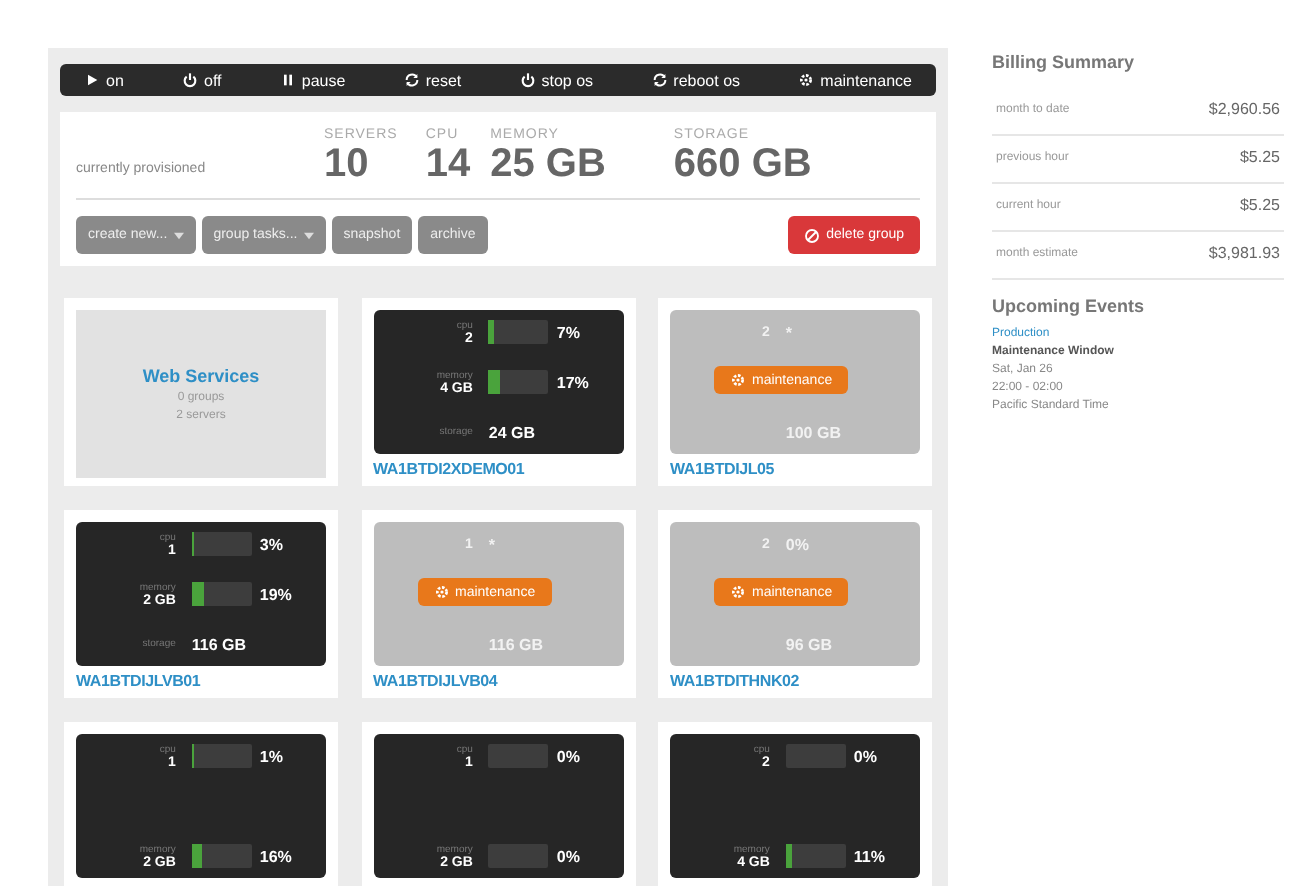  I want to click on events-title: Upcoming Events, so click(1069, 307).